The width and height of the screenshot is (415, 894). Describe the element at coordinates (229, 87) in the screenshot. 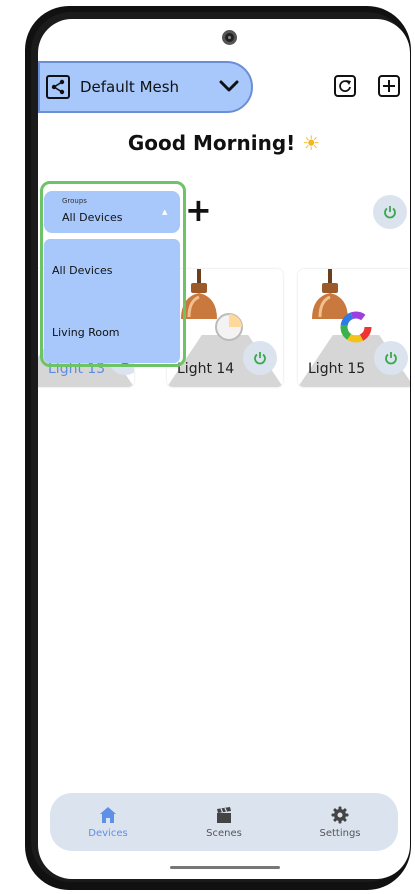

I see `chevron-down-icon` at that location.